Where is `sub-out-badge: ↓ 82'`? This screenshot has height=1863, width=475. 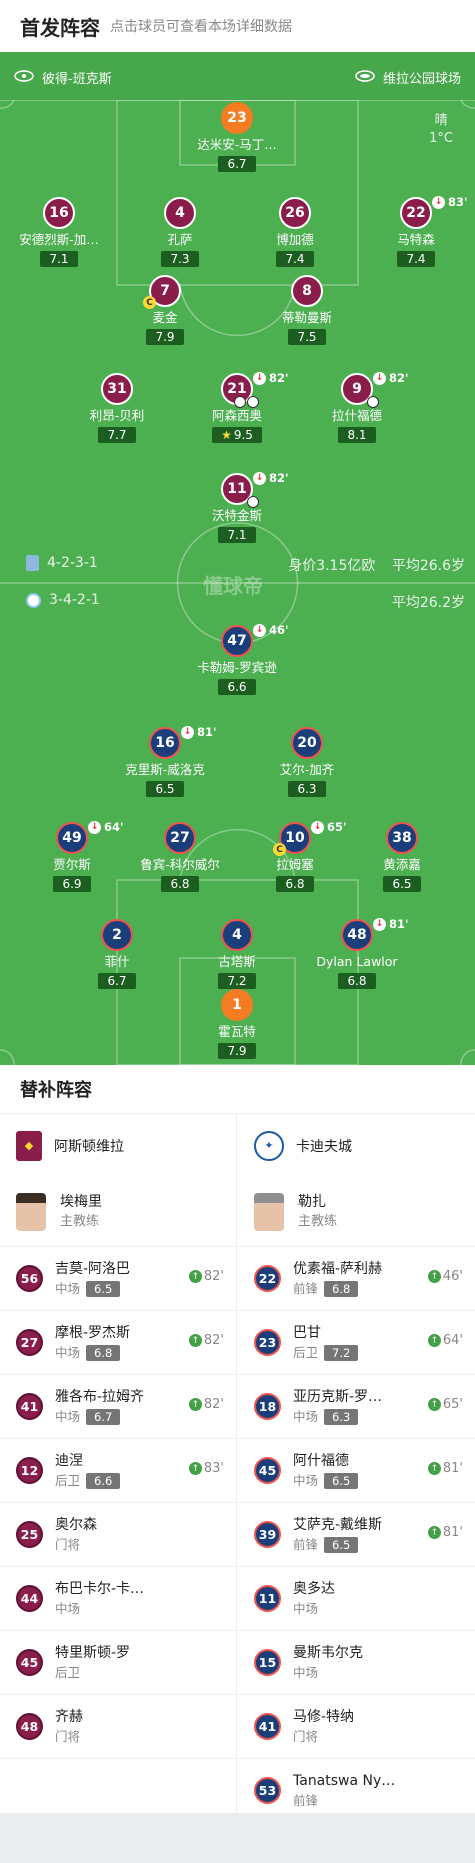
sub-out-badge: ↓ 82' is located at coordinates (271, 378).